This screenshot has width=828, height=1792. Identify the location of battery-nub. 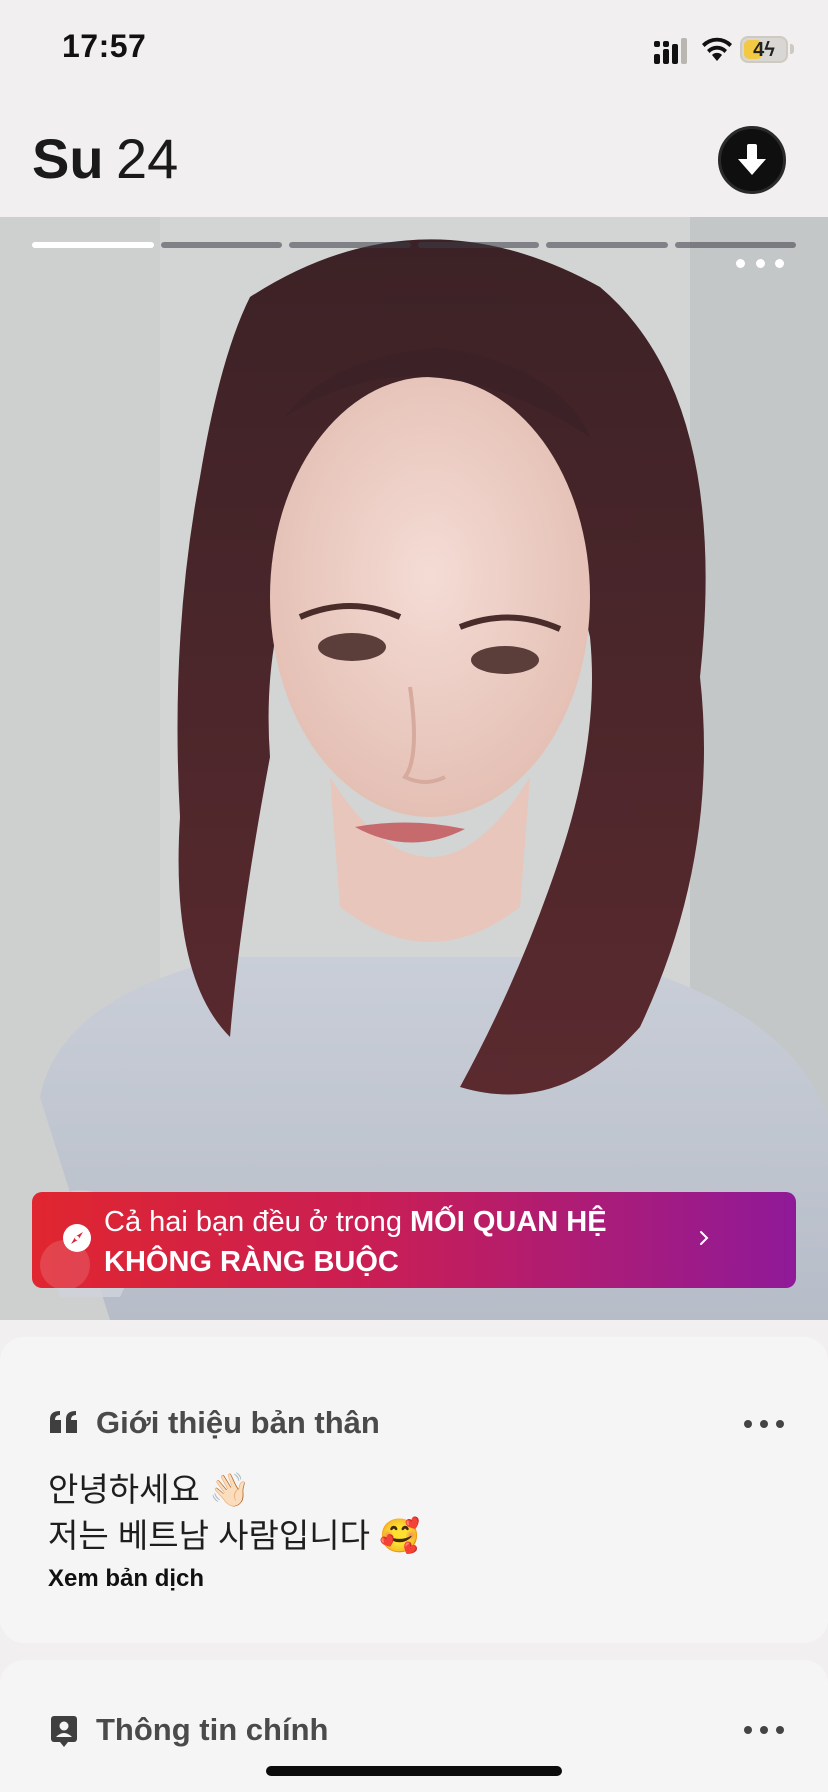
(792, 49).